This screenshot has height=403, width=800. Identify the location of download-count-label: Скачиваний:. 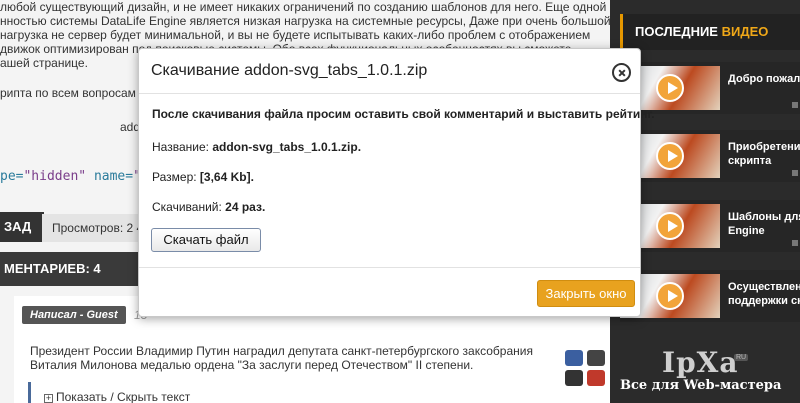
(187, 207).